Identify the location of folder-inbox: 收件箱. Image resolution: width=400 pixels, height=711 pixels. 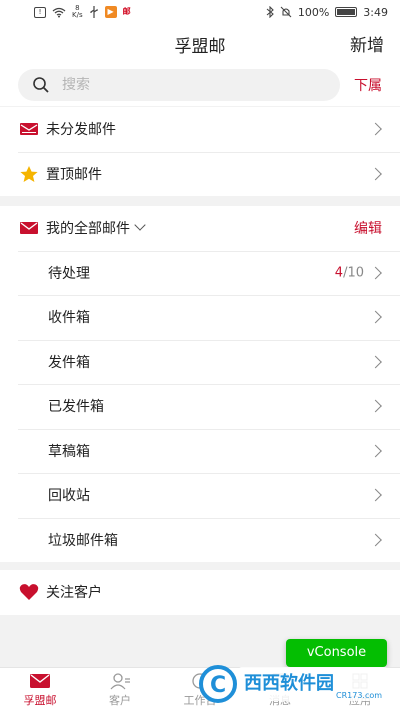
(200, 317).